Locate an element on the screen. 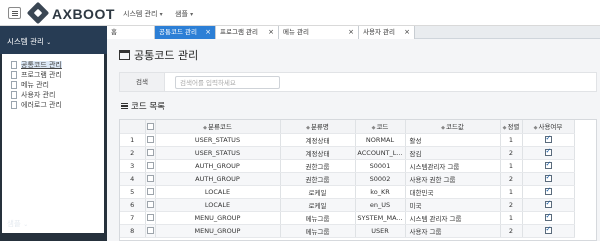  table-row: 6 LOCALE 로케일 en_US 미국 2 is located at coordinates (347, 205).